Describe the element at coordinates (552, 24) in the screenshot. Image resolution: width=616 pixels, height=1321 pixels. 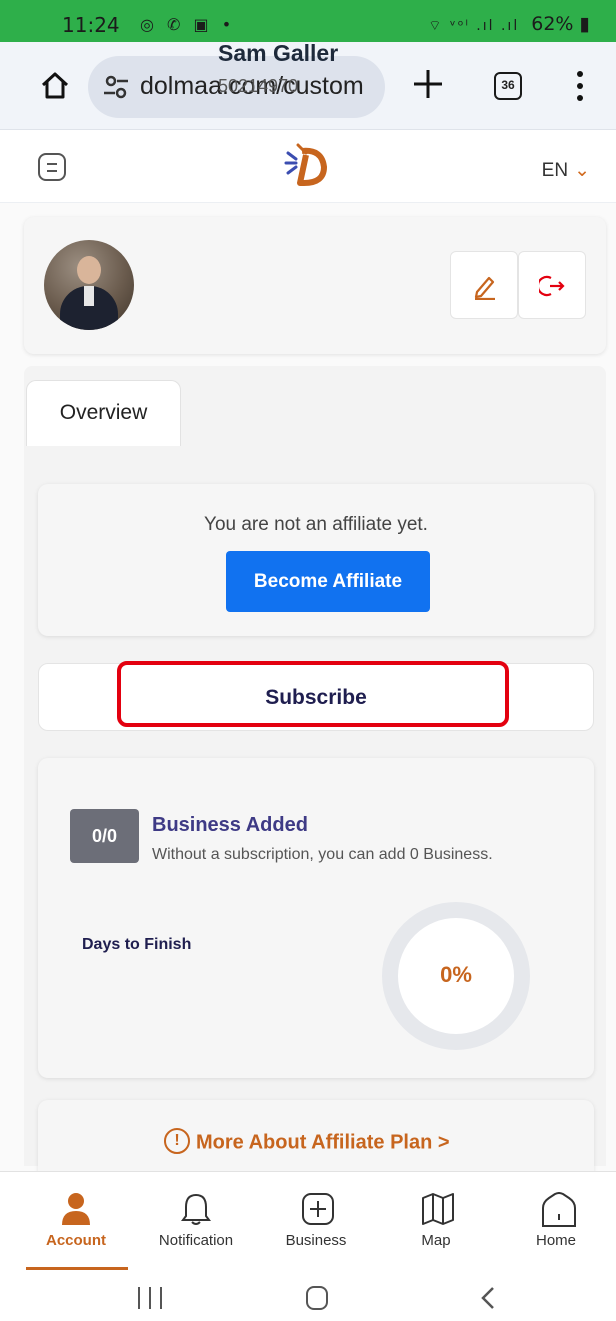
I see `battery-level: 62%` at that location.